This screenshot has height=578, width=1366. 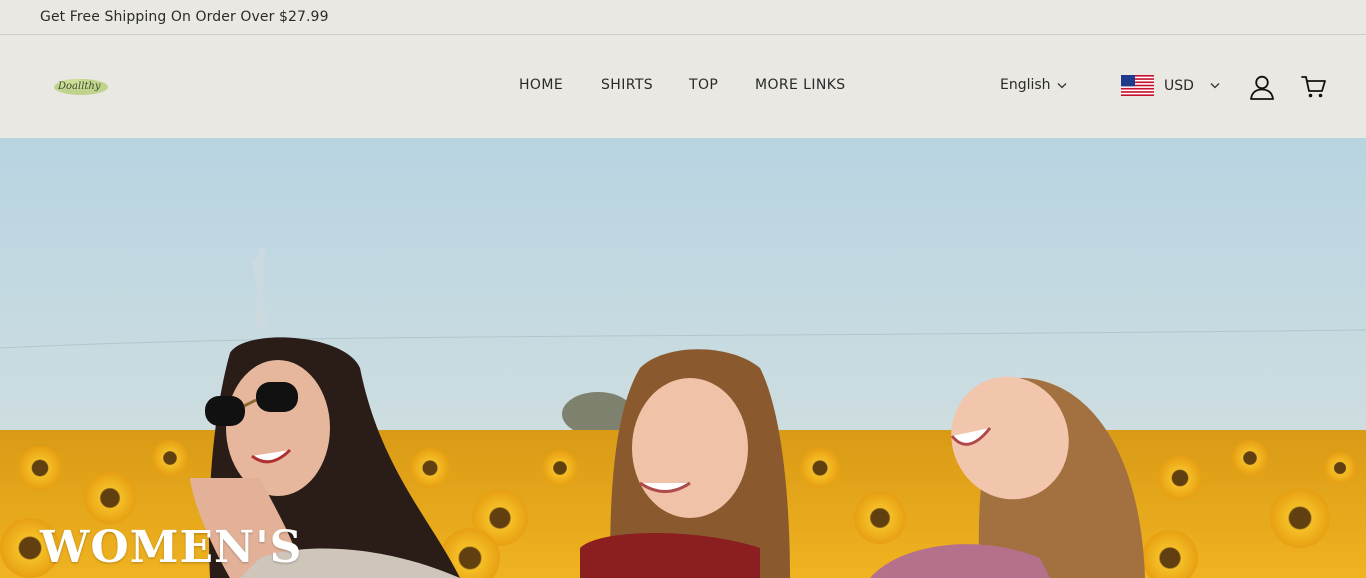 What do you see at coordinates (1262, 87) in the screenshot?
I see `account-icon` at bounding box center [1262, 87].